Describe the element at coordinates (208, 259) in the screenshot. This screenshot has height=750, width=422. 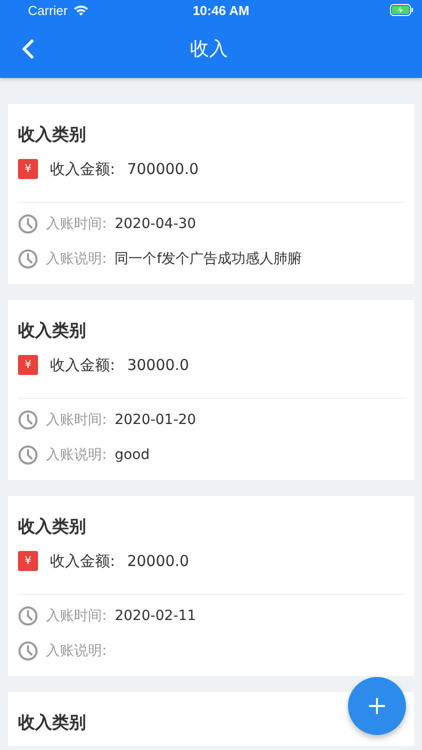
I see `note-value: 同一个f发个广告成功感人肺腑` at that location.